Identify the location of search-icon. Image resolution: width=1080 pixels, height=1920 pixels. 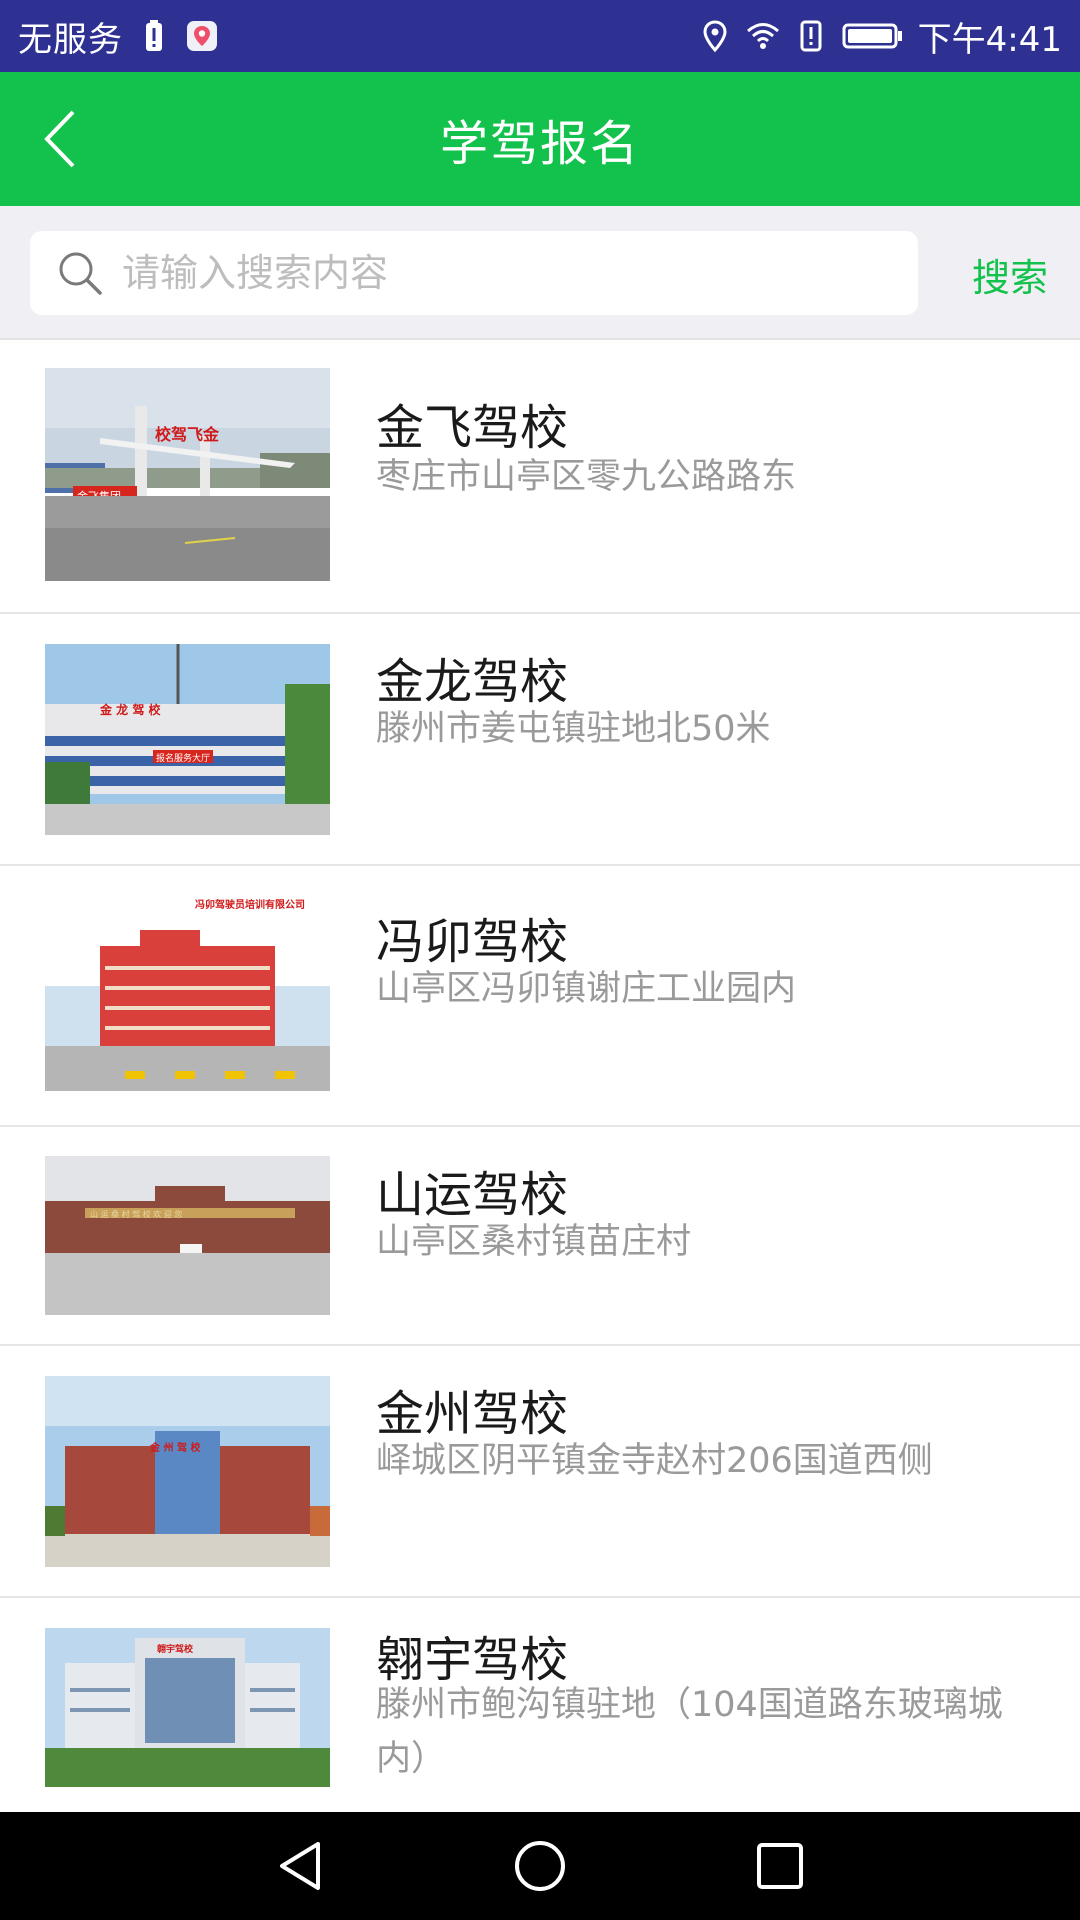
(80, 273).